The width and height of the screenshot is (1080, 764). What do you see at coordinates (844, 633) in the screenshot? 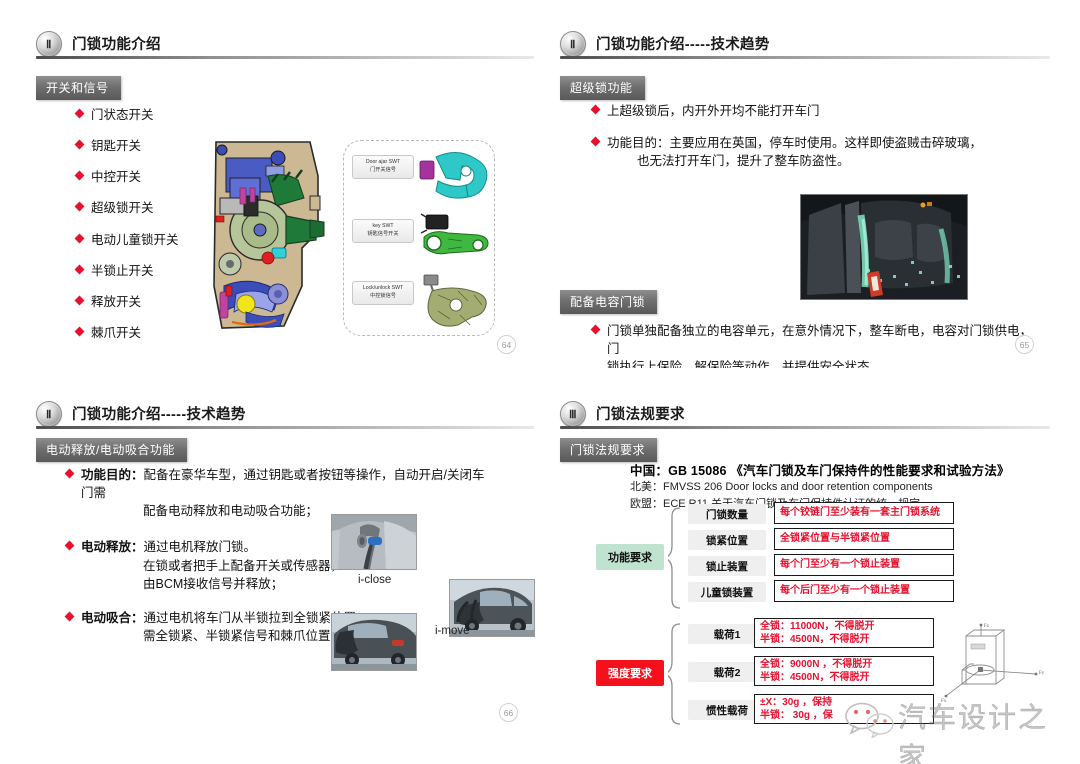
I see `requirement-value: 全锁：11000N，不得脱开 半锁：4500N，不得脱开` at bounding box center [844, 633].